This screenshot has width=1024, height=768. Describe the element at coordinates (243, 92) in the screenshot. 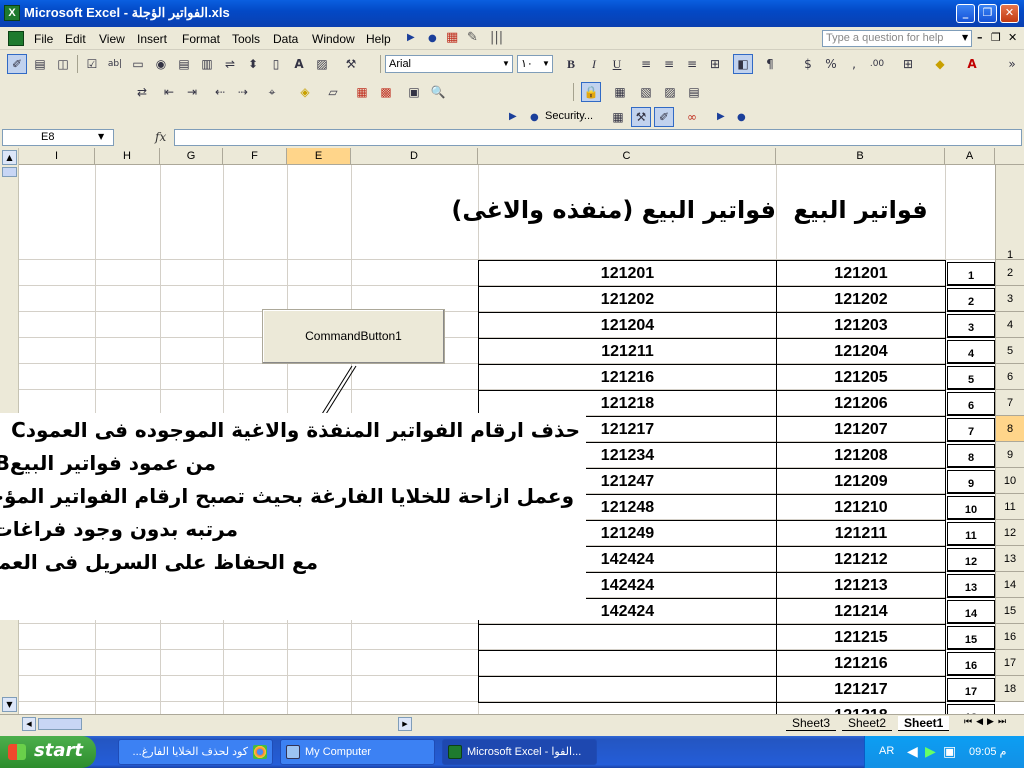

I see `remove-arrows-icon: ⇢` at that location.